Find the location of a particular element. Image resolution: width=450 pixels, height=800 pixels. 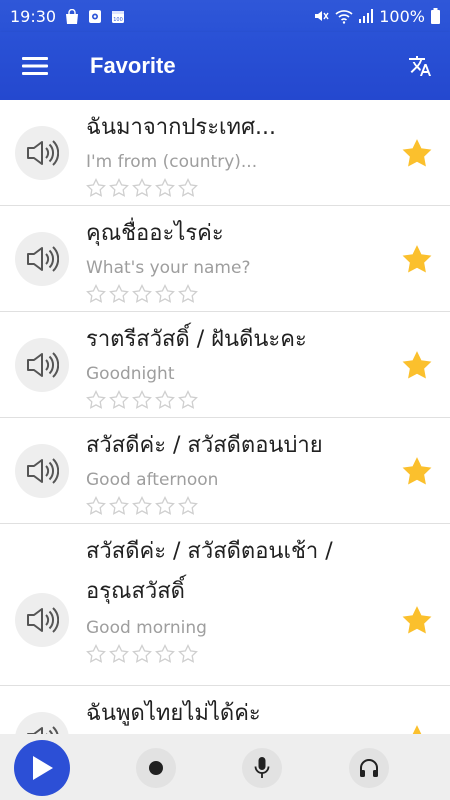

signal-icon is located at coordinates (366, 16).